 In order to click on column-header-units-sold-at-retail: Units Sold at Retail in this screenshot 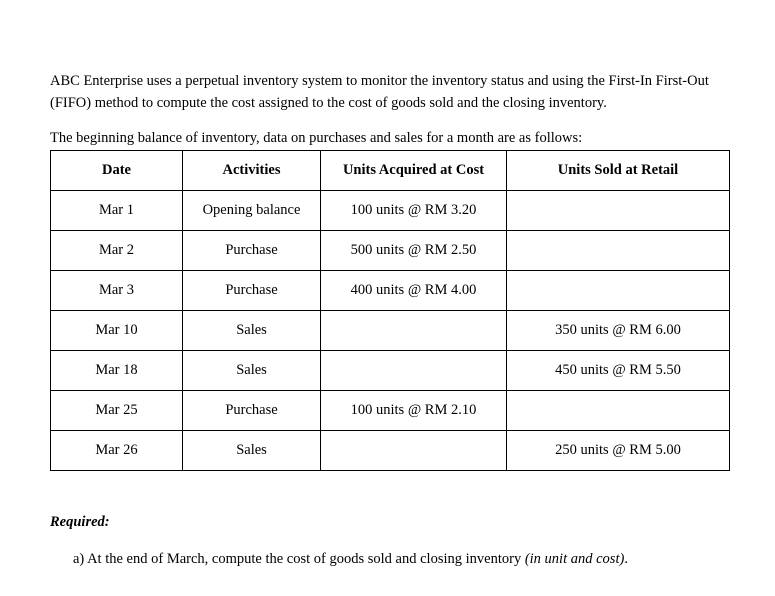, I will do `click(618, 170)`.